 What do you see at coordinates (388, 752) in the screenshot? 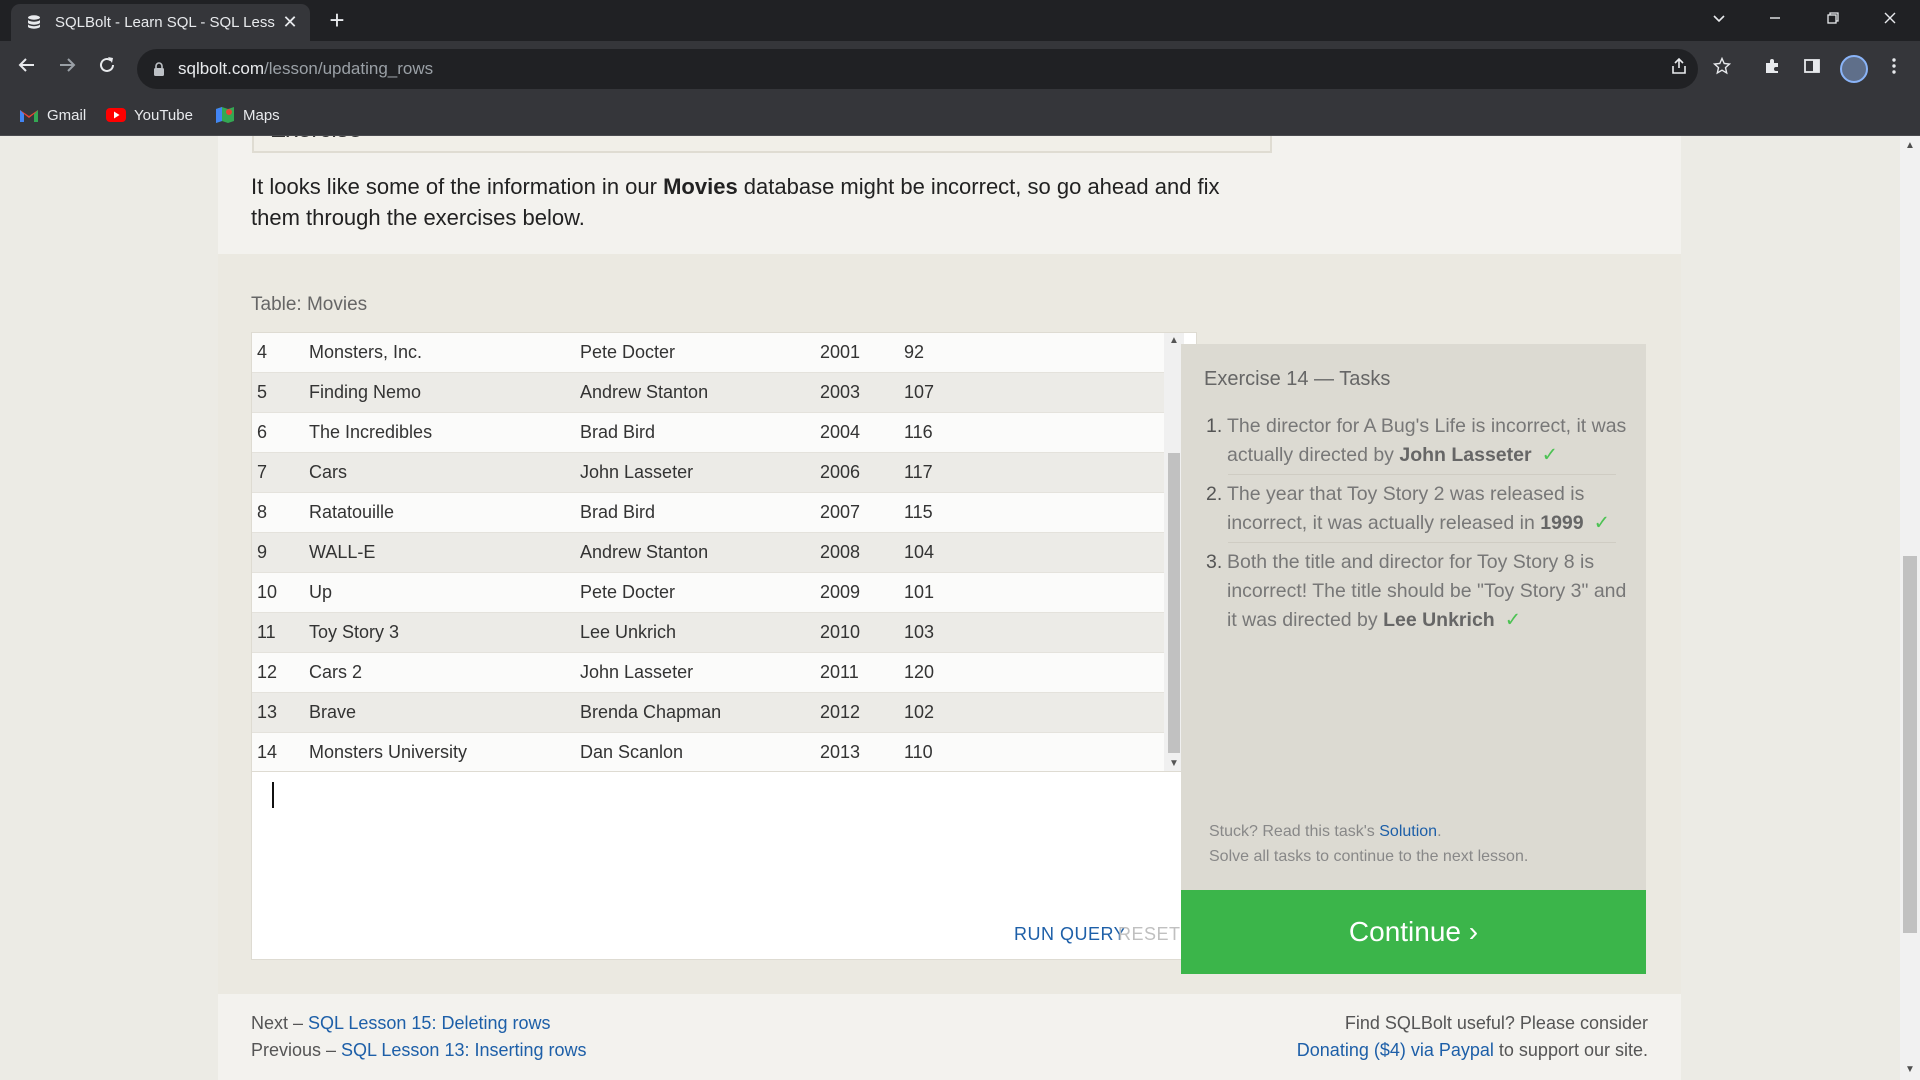
I see `row-title-cell: Monsters University` at bounding box center [388, 752].